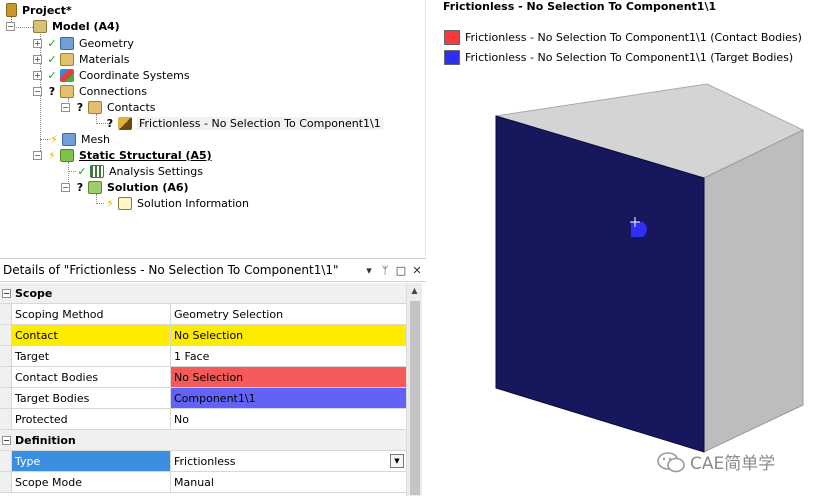 Image resolution: width=819 pixels, height=496 pixels. What do you see at coordinates (369, 270) in the screenshot?
I see `dropdown-icon: ▾` at bounding box center [369, 270].